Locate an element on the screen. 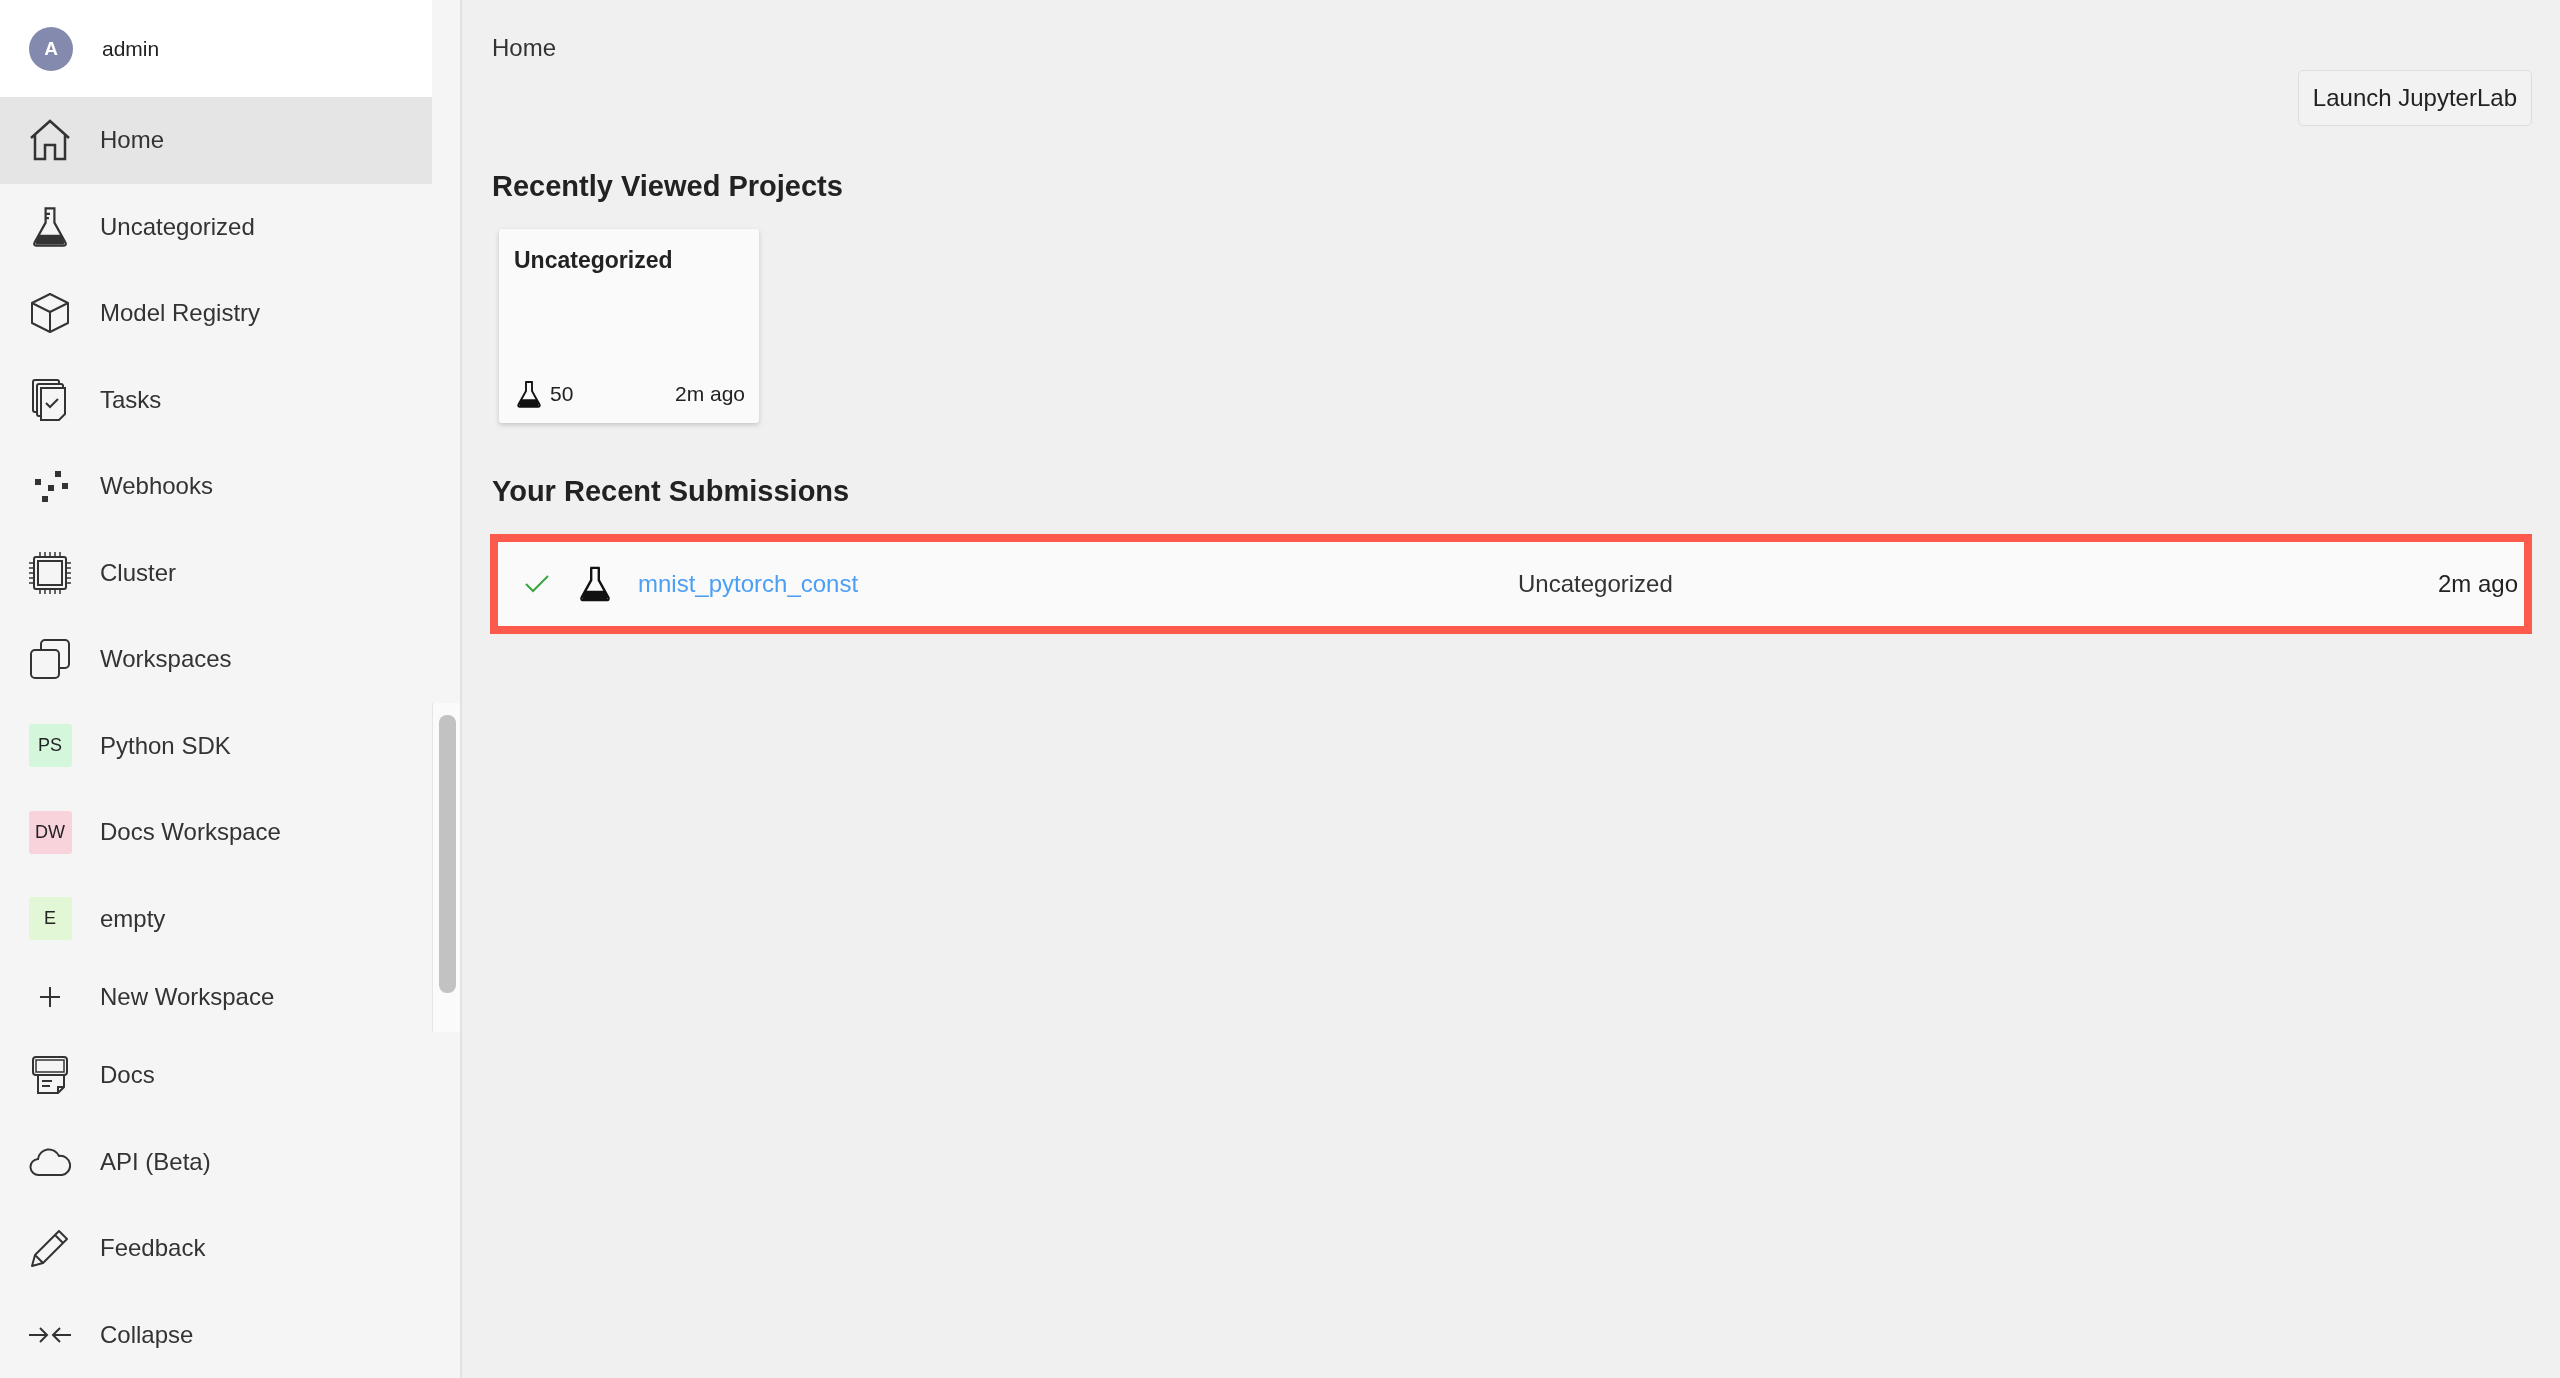 Image resolution: width=2560 pixels, height=1378 pixels. section-heading: Recently Viewed Projects is located at coordinates (668, 186).